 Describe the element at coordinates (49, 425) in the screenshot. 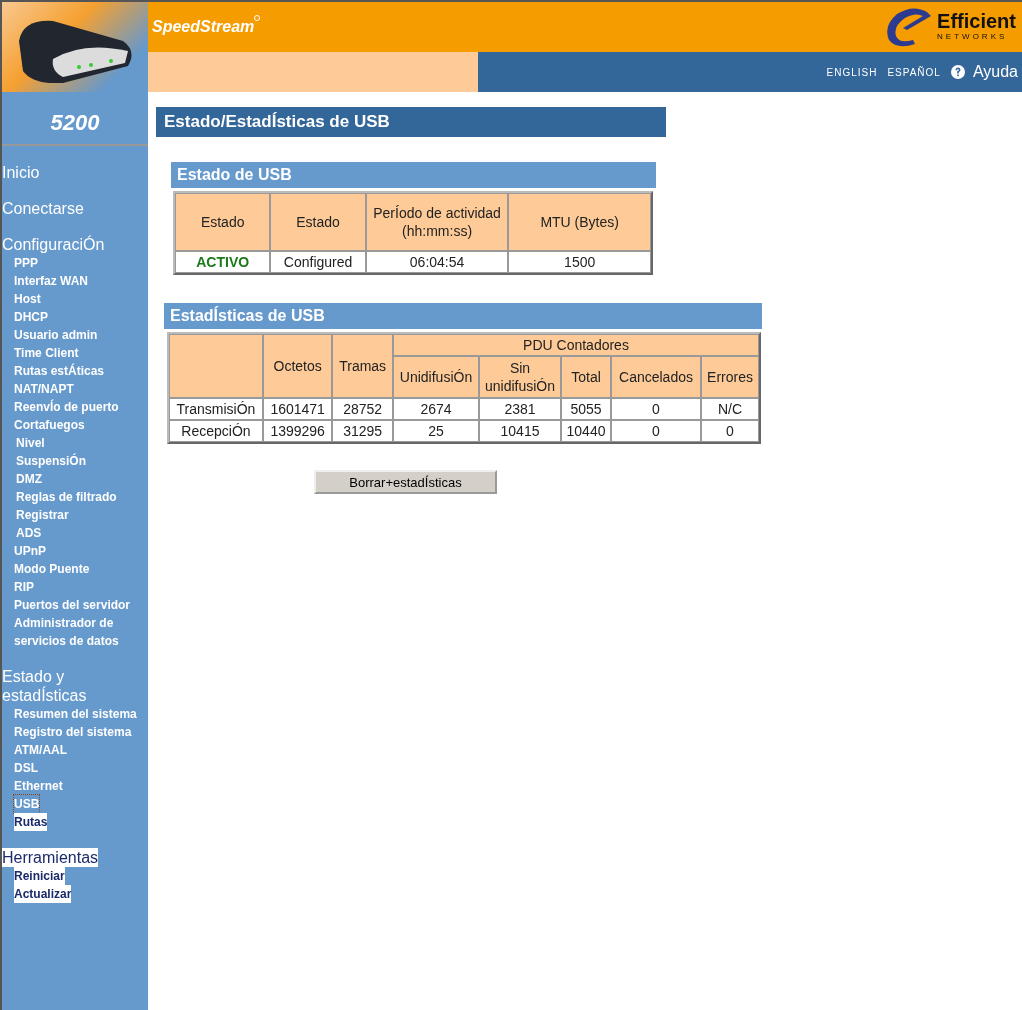

I see `menu-item: Cortafuegos` at that location.